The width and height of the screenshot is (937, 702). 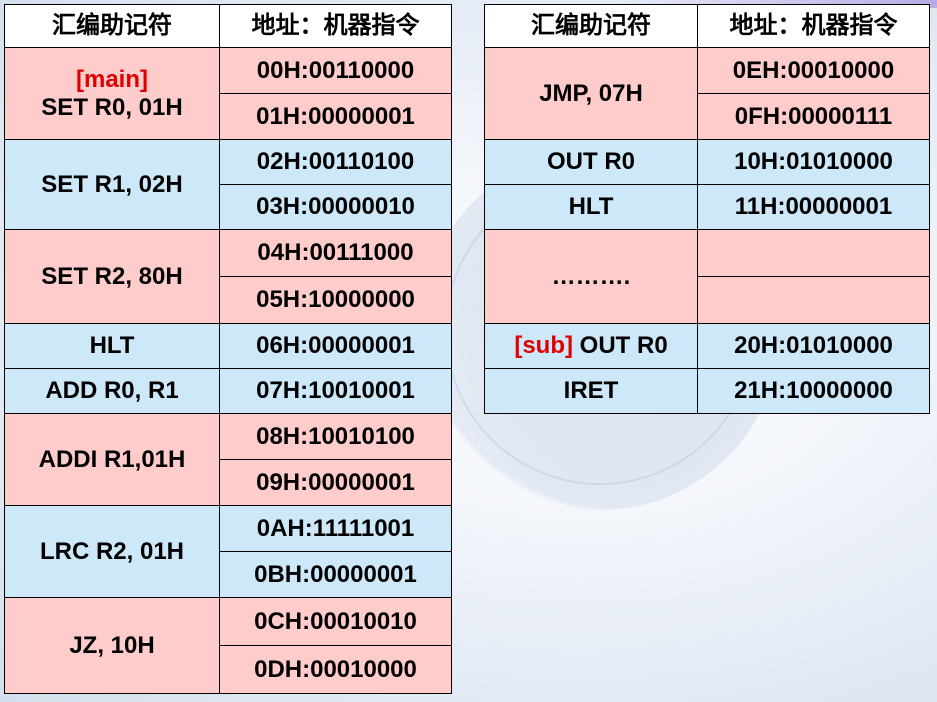 I want to click on code-cell: 09H:00000001, so click(x=335, y=482).